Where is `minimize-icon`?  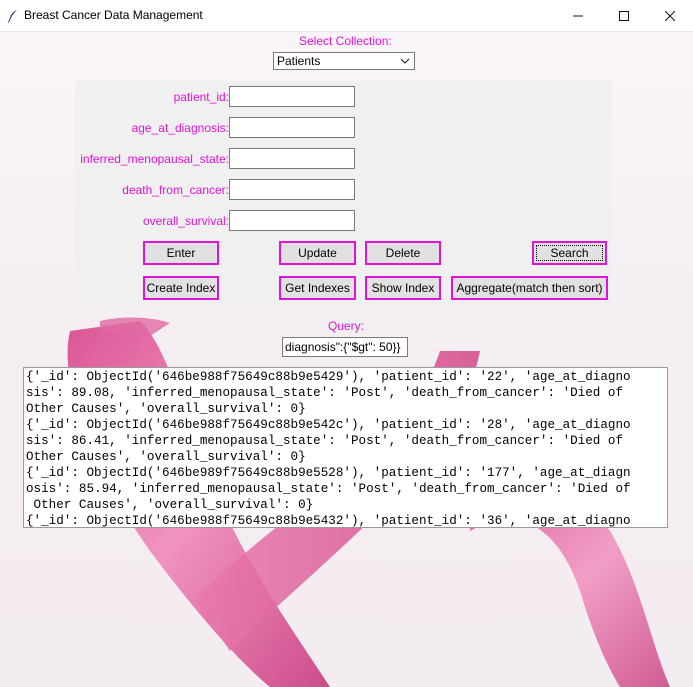
minimize-icon is located at coordinates (578, 15).